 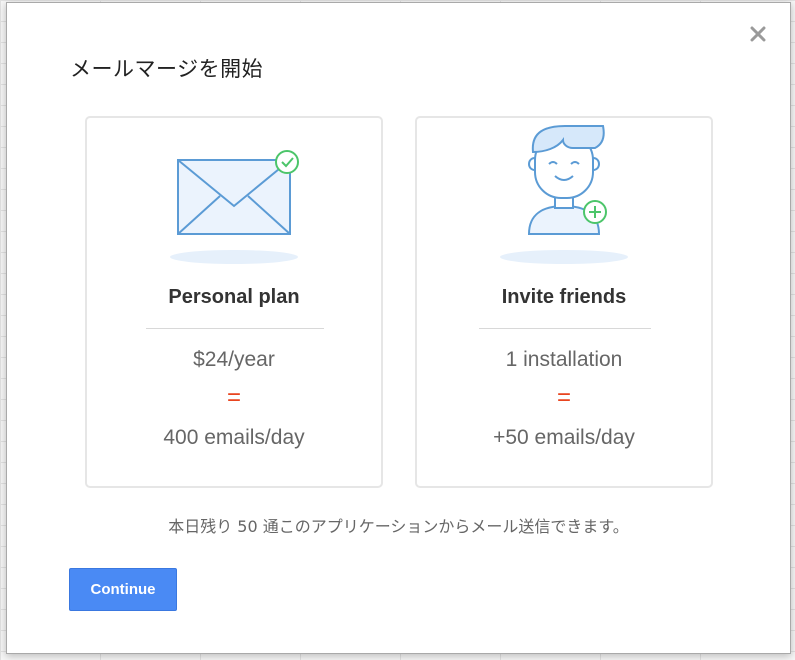 What do you see at coordinates (234, 437) in the screenshot?
I see `plan-quota: 400 emails/day` at bounding box center [234, 437].